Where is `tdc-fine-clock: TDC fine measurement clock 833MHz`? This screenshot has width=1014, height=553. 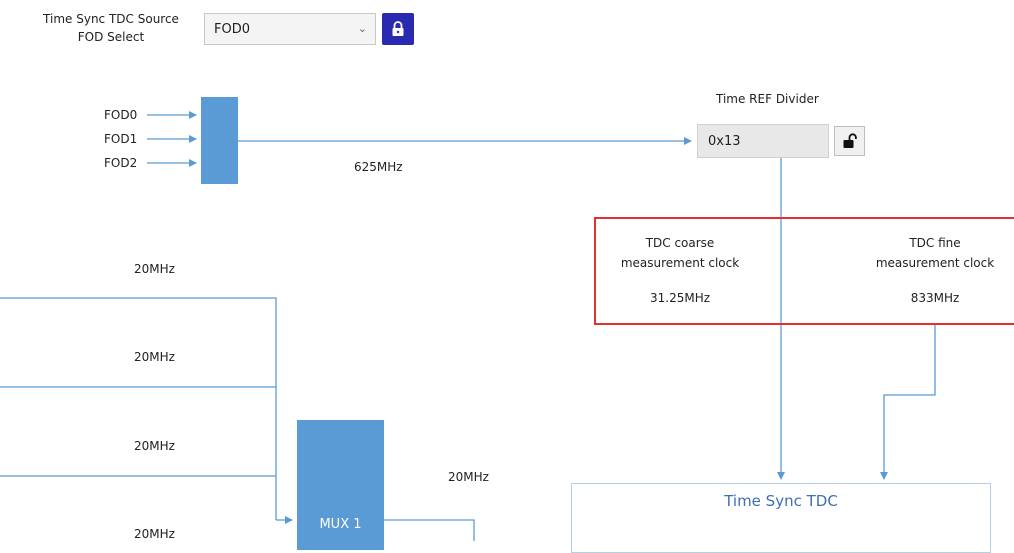 tdc-fine-clock: TDC fine measurement clock 833MHz is located at coordinates (934, 270).